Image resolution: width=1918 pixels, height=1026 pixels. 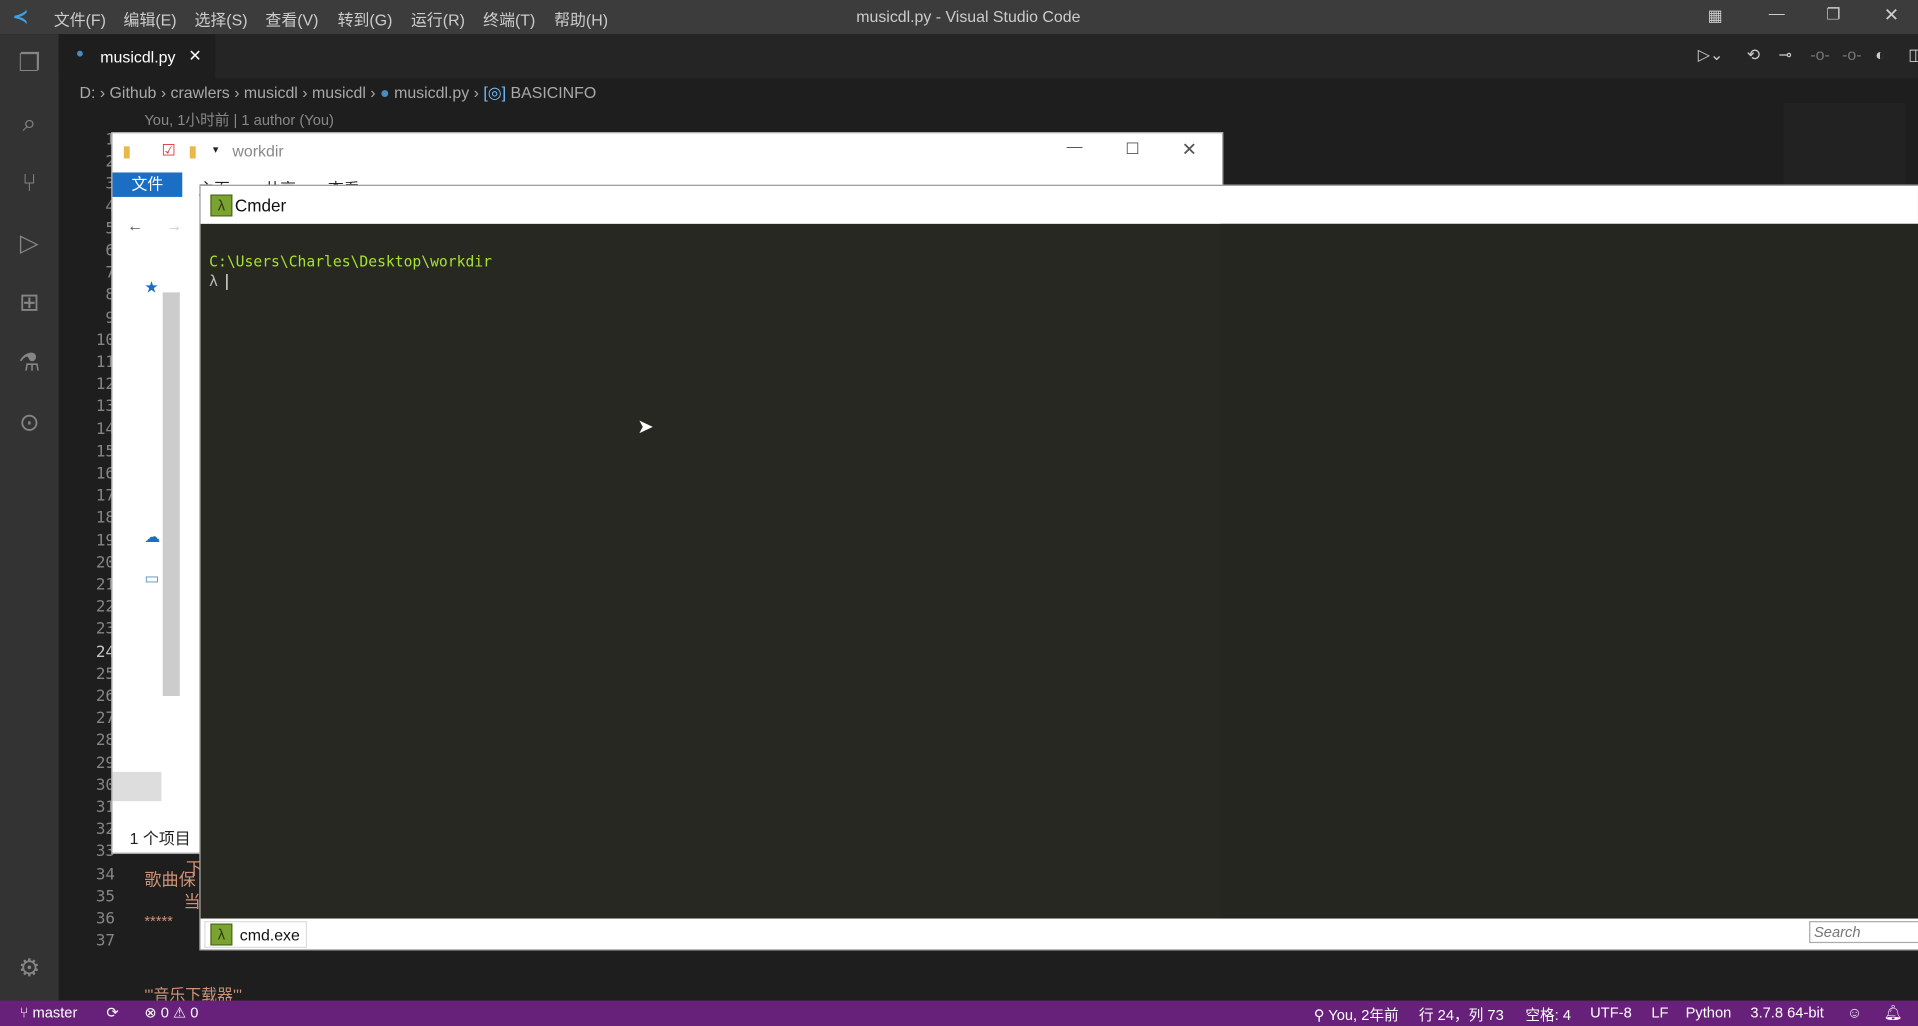 What do you see at coordinates (1715, 16) in the screenshot?
I see `layout-icon: ▦` at bounding box center [1715, 16].